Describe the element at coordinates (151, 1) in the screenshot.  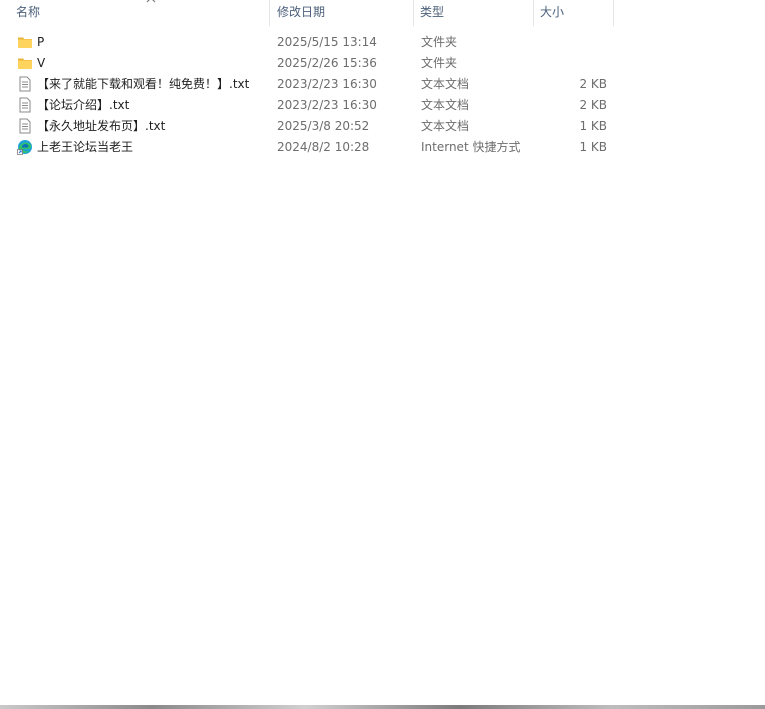
I see `sort-up-chevron-icon` at that location.